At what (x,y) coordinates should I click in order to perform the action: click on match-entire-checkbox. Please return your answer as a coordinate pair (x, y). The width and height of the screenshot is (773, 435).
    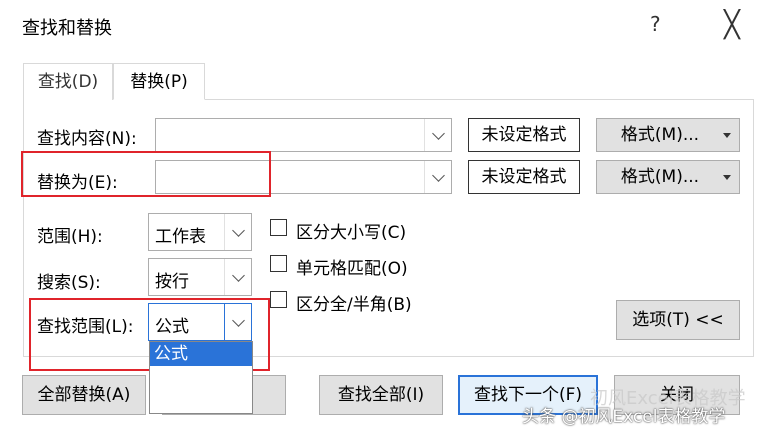
    Looking at the image, I should click on (278, 263).